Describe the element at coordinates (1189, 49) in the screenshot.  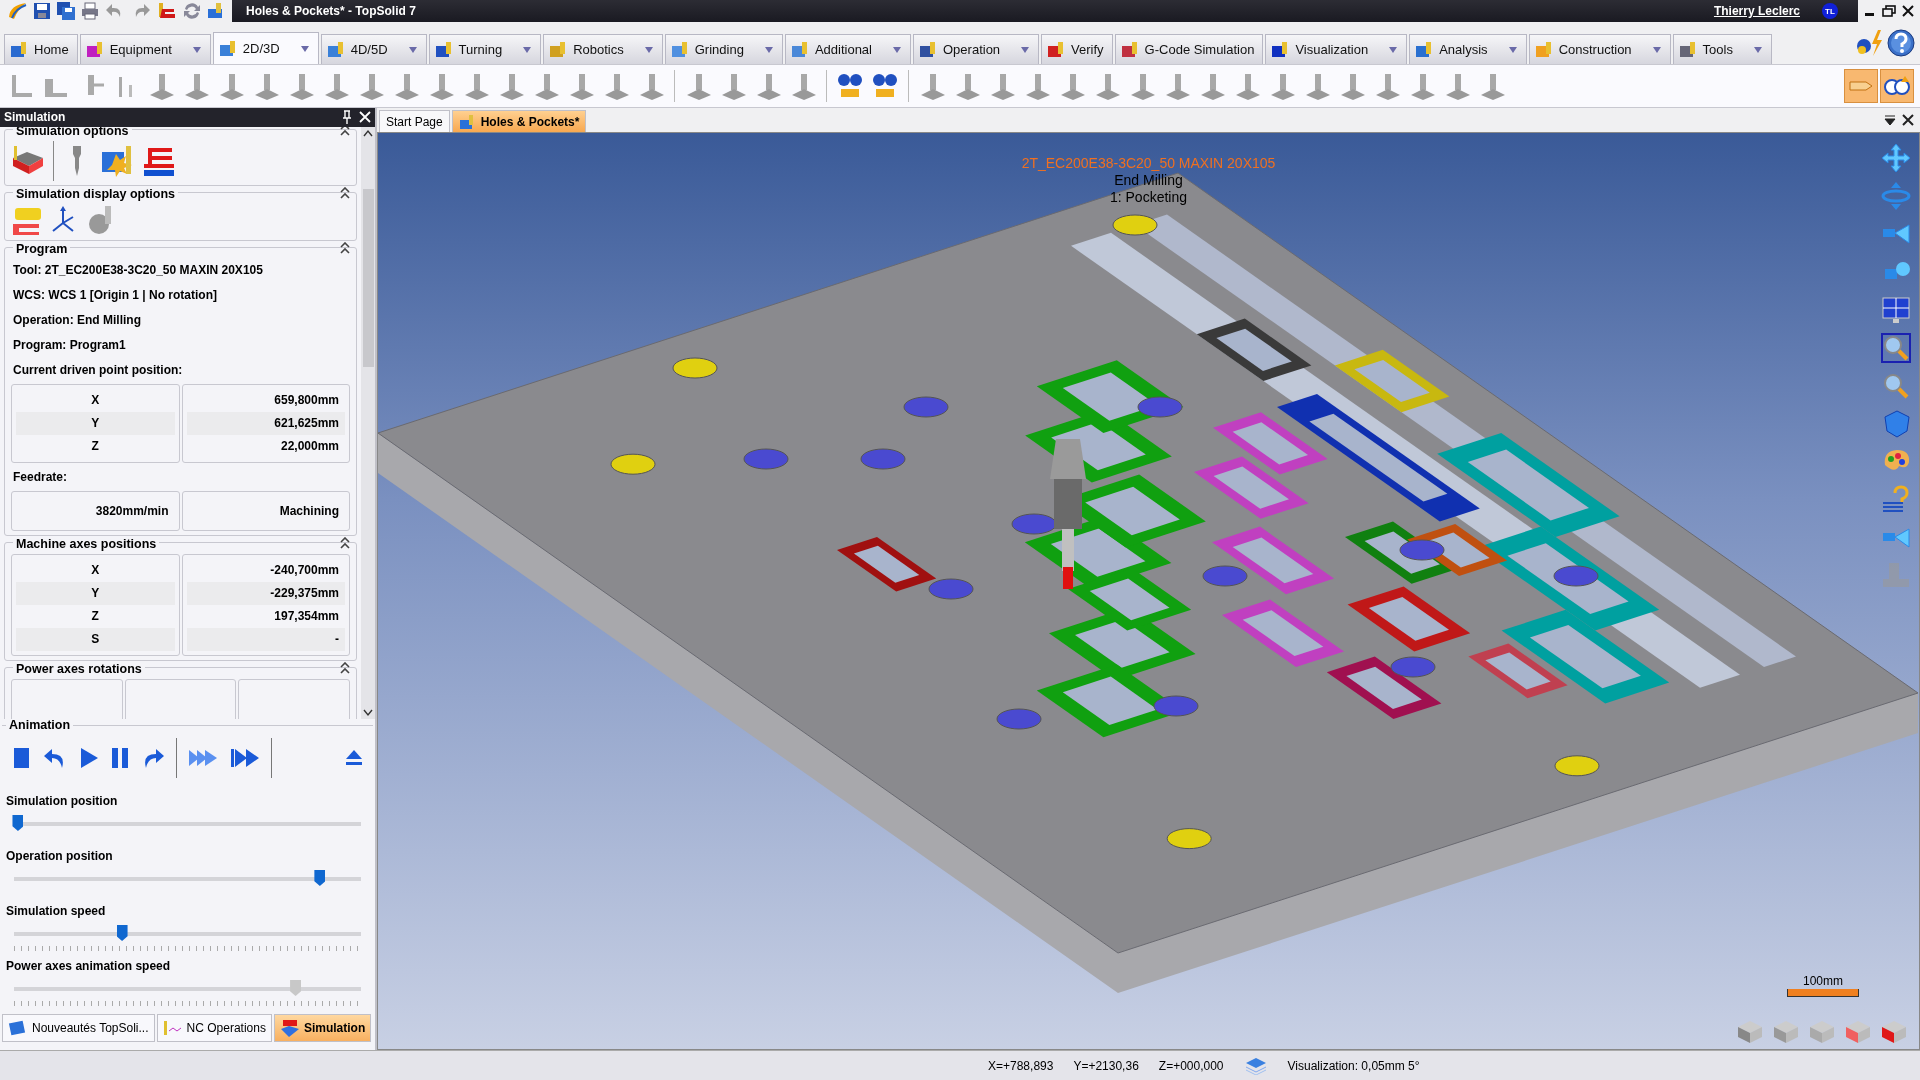
I see `ribbon-tab: G-Code Simulation` at that location.